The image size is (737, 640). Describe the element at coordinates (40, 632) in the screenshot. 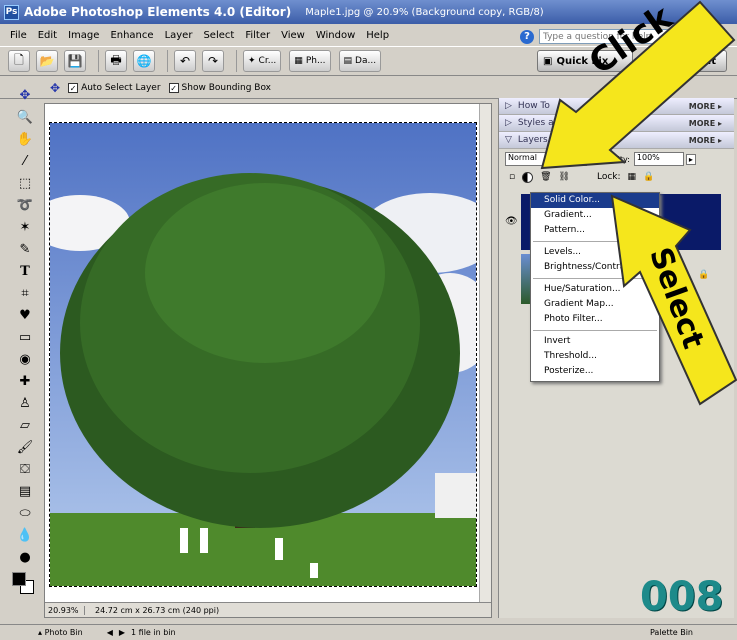

I see `expand-arrow-icon: ▴` at that location.